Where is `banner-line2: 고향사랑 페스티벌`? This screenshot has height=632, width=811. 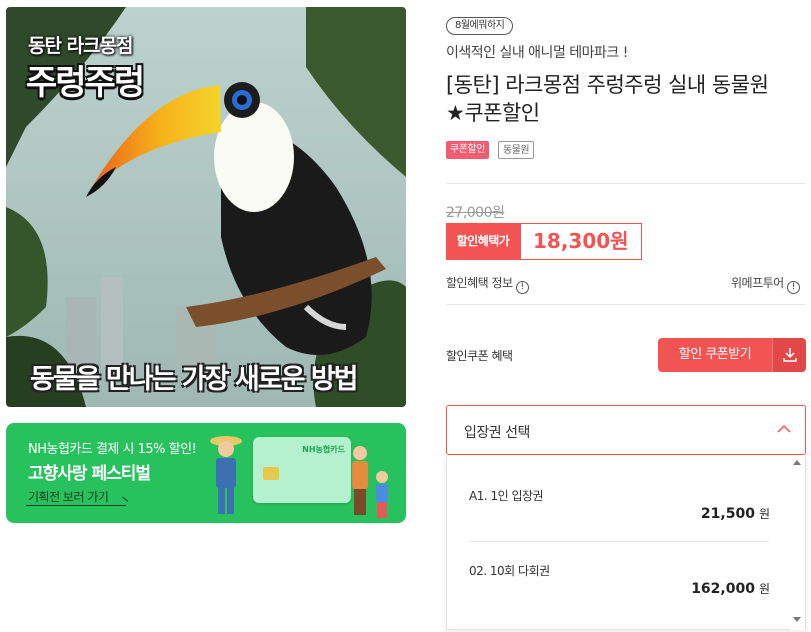 banner-line2: 고향사랑 페스티벌 is located at coordinates (89, 474).